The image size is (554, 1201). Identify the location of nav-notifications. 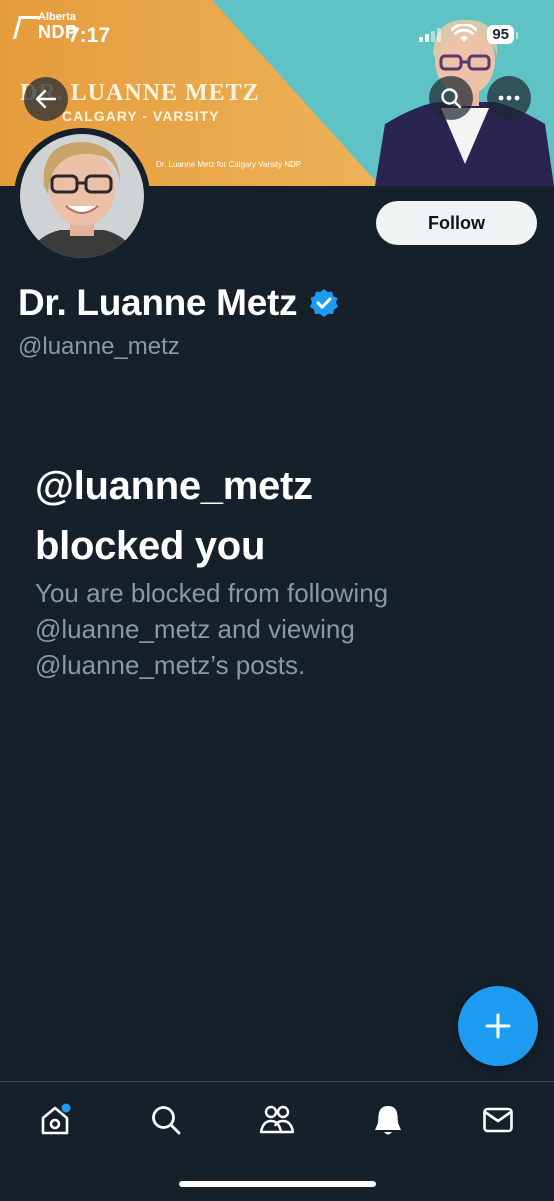
(388, 1120).